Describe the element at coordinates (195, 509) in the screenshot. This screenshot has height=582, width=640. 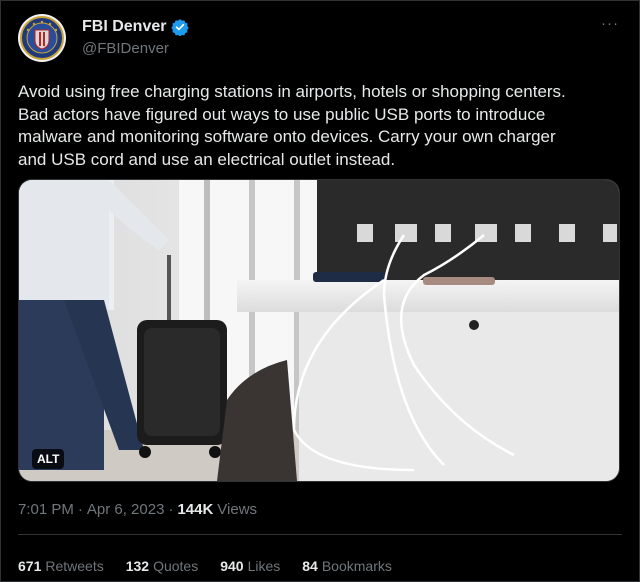
I see `views-count: 144K` at that location.